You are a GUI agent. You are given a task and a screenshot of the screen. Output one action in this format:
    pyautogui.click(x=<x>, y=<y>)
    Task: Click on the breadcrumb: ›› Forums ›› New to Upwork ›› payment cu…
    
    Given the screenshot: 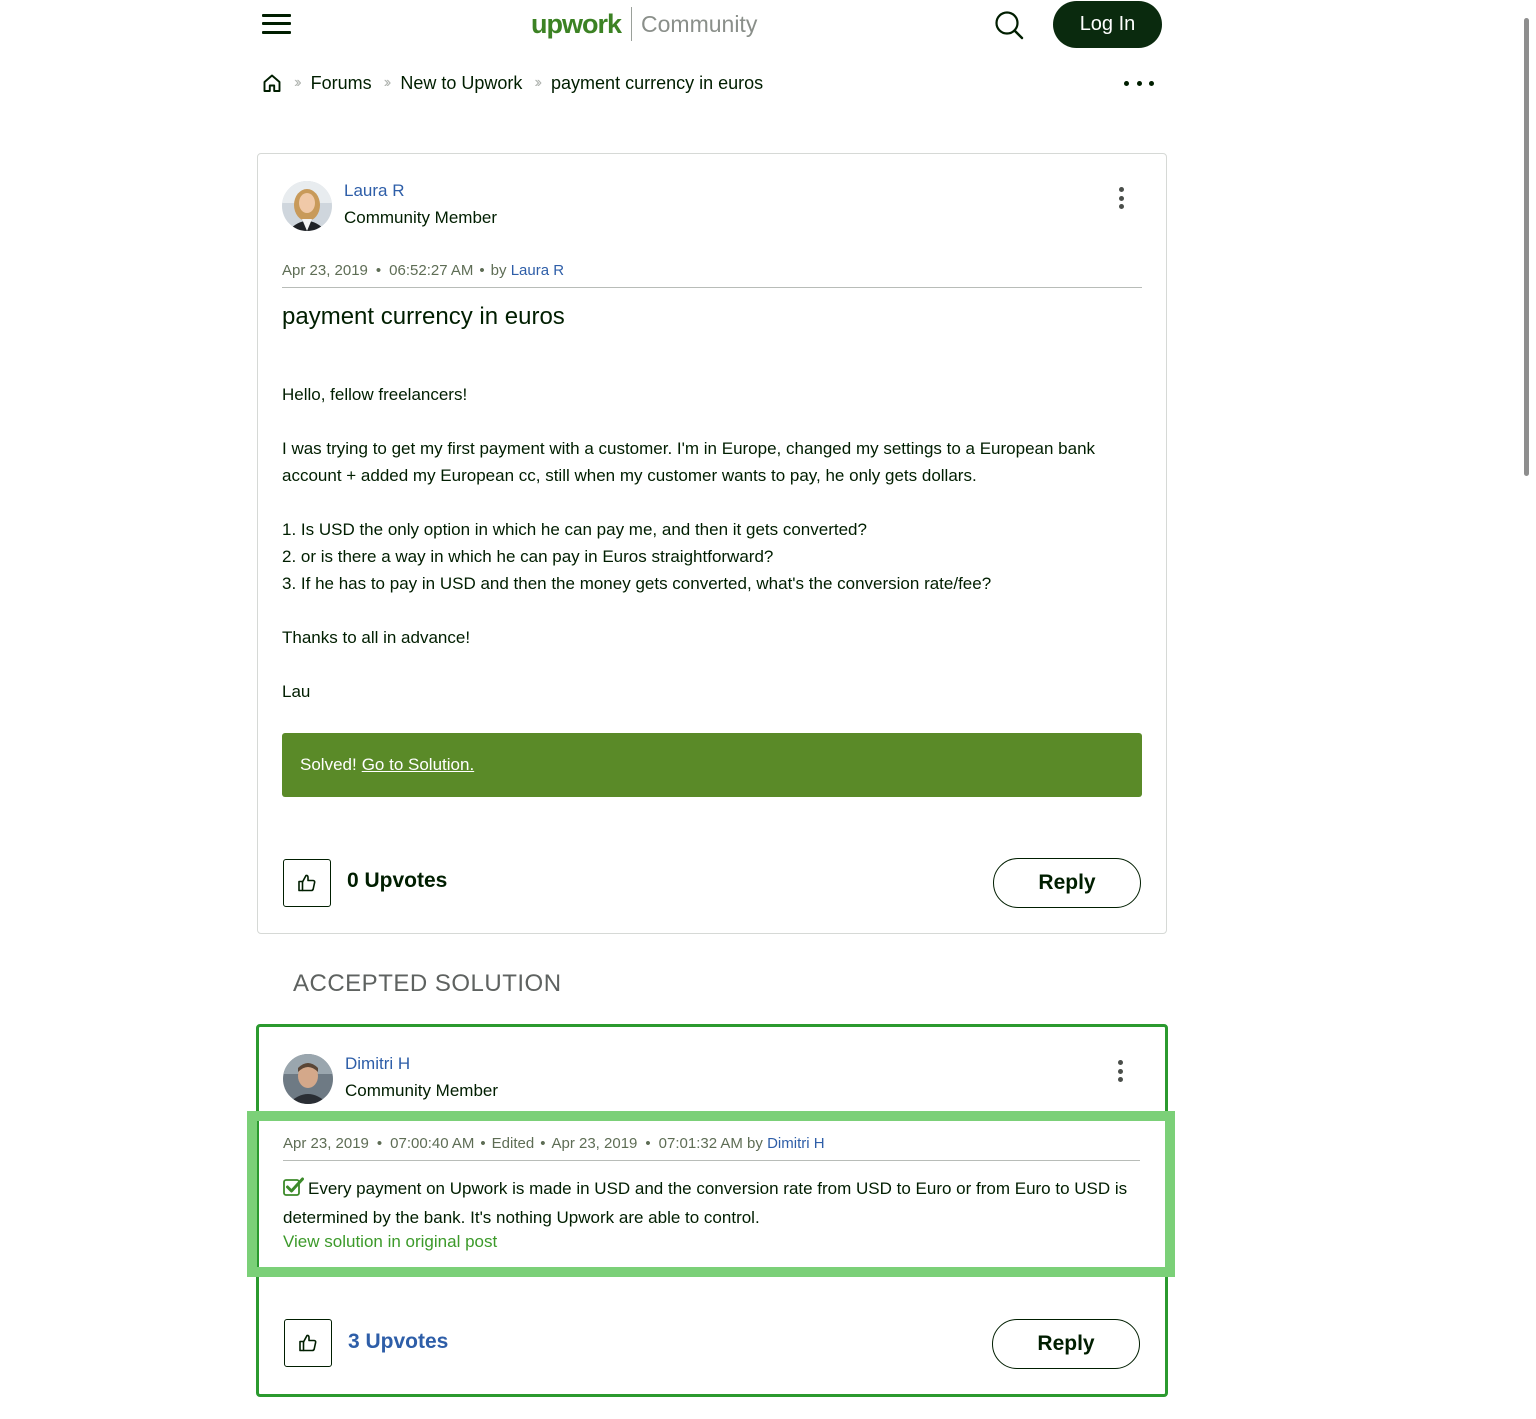 What is the action you would take?
    pyautogui.click(x=512, y=83)
    